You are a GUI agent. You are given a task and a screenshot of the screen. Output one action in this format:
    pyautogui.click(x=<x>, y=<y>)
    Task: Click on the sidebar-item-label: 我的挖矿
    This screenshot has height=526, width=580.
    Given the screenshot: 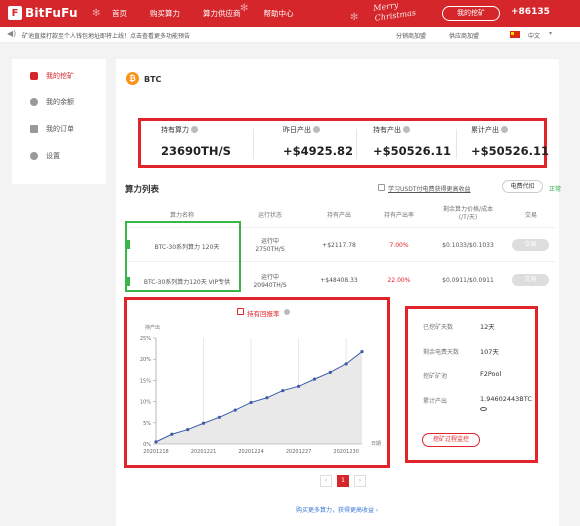 What is the action you would take?
    pyautogui.click(x=60, y=76)
    